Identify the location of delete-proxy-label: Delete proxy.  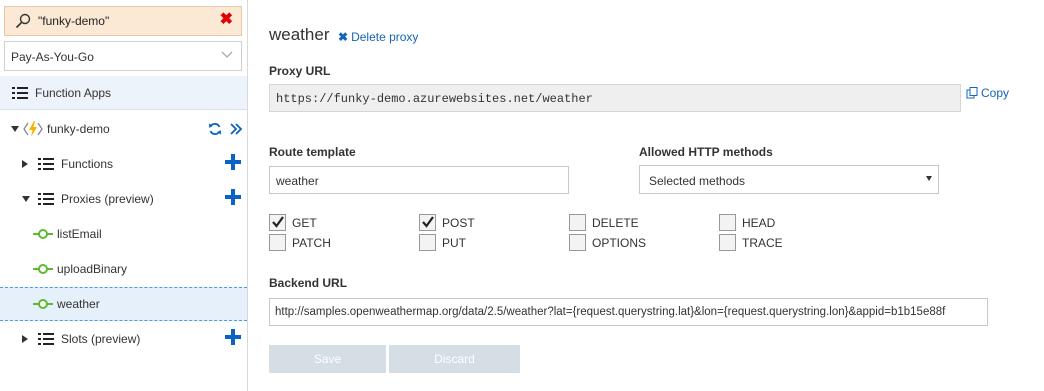
(385, 37).